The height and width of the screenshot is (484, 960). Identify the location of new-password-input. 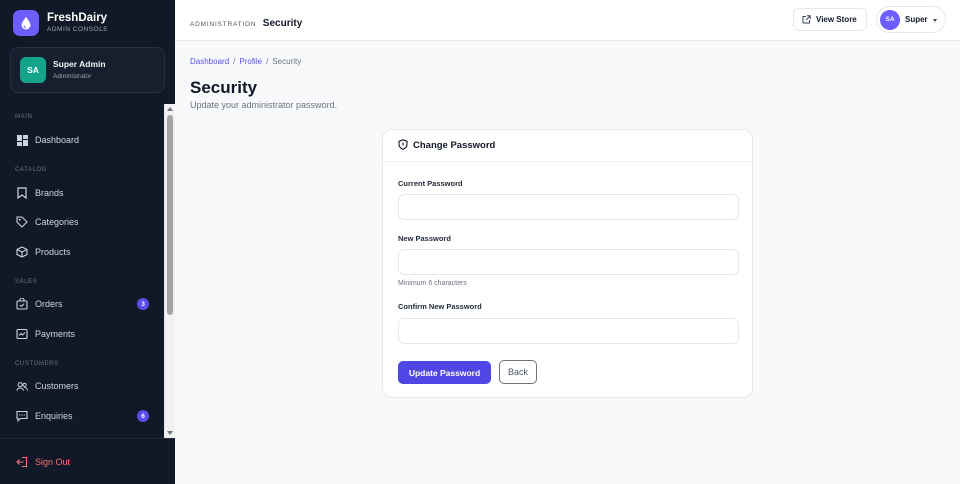
(568, 262).